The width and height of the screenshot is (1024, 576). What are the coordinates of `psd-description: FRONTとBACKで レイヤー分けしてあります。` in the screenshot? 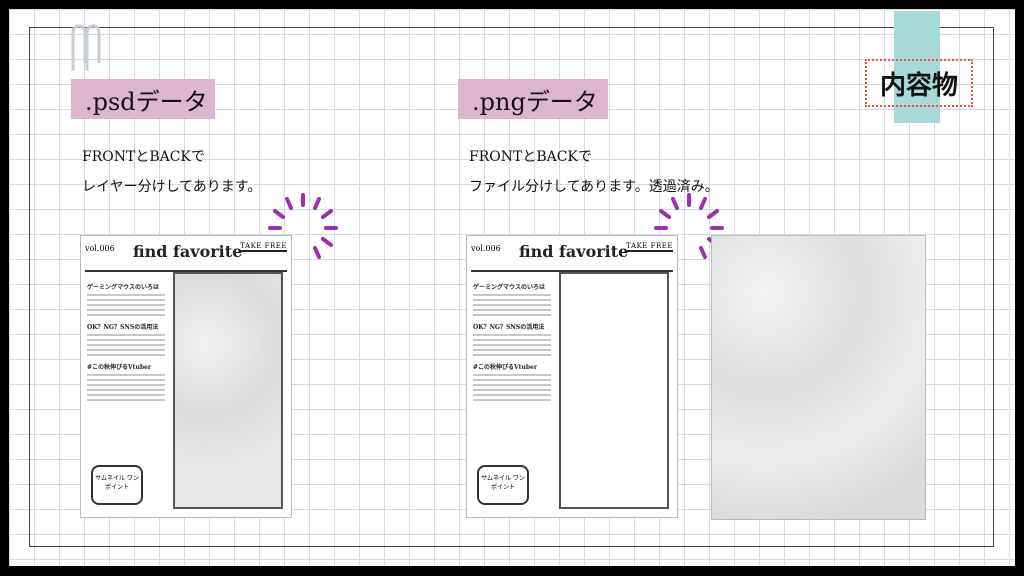 It's located at (171, 172).